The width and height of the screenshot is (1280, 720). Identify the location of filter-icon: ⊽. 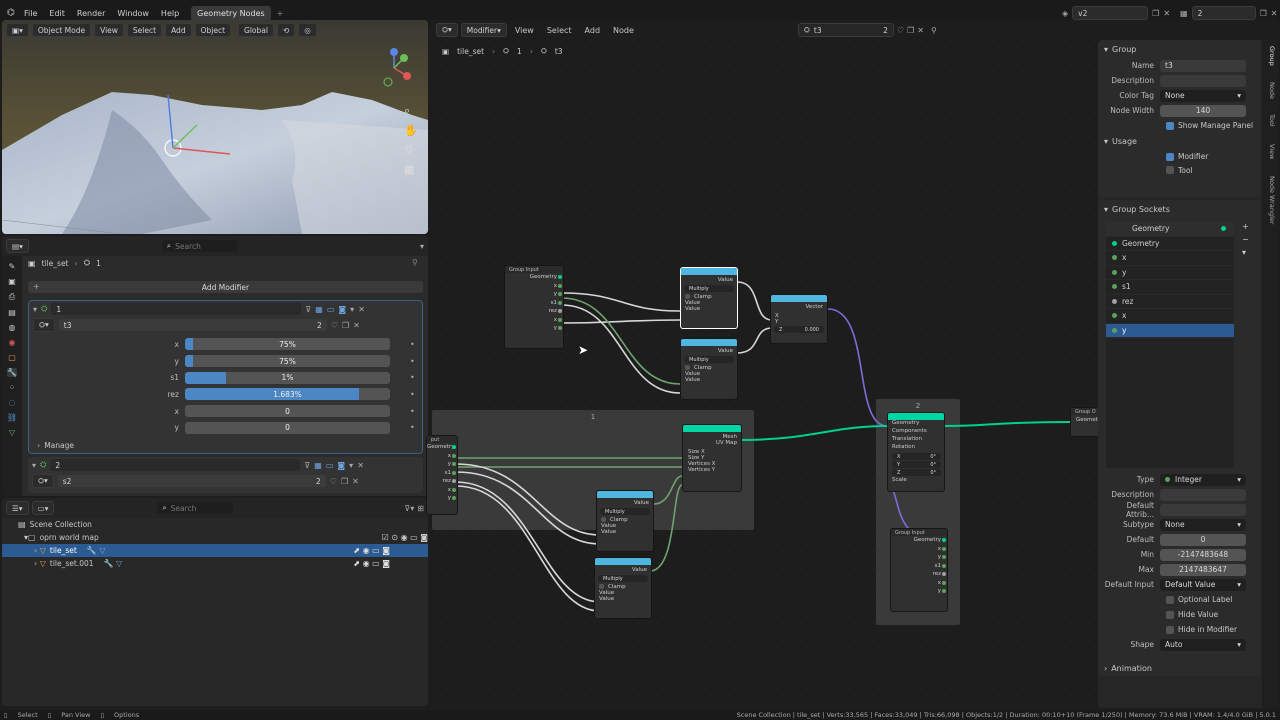
(307, 465).